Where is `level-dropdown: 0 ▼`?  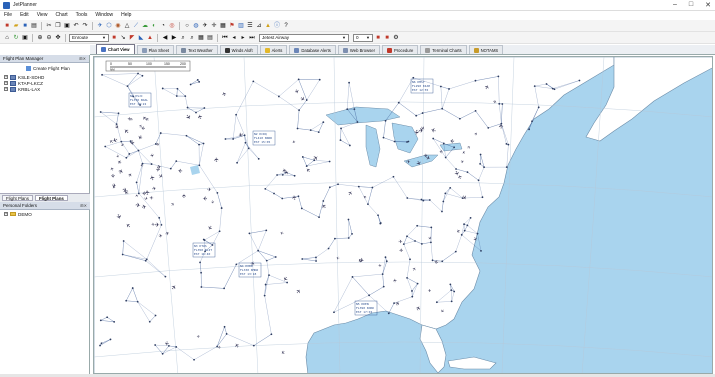
level-dropdown: 0 ▼ is located at coordinates (363, 37).